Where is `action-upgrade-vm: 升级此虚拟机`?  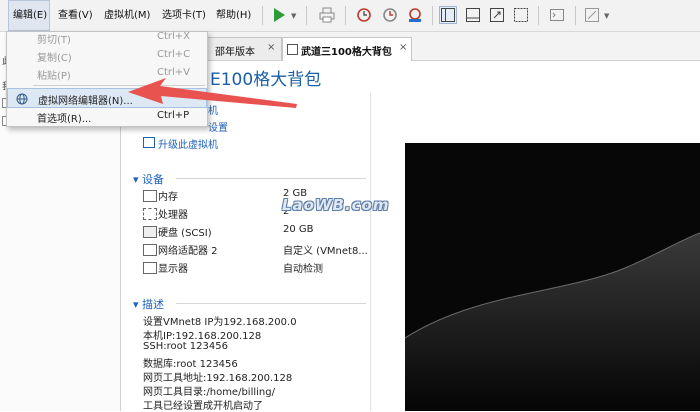
action-upgrade-vm: 升级此虚拟机 is located at coordinates (180, 143).